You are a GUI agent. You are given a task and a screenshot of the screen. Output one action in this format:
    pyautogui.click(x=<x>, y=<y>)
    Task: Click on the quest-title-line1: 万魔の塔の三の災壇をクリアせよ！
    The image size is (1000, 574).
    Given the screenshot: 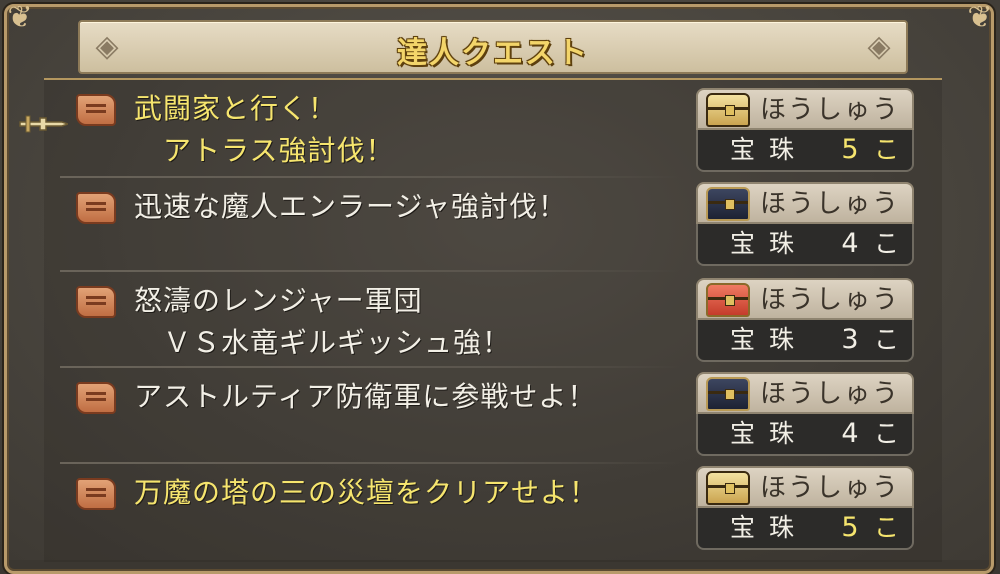 What is the action you would take?
    pyautogui.click(x=366, y=492)
    